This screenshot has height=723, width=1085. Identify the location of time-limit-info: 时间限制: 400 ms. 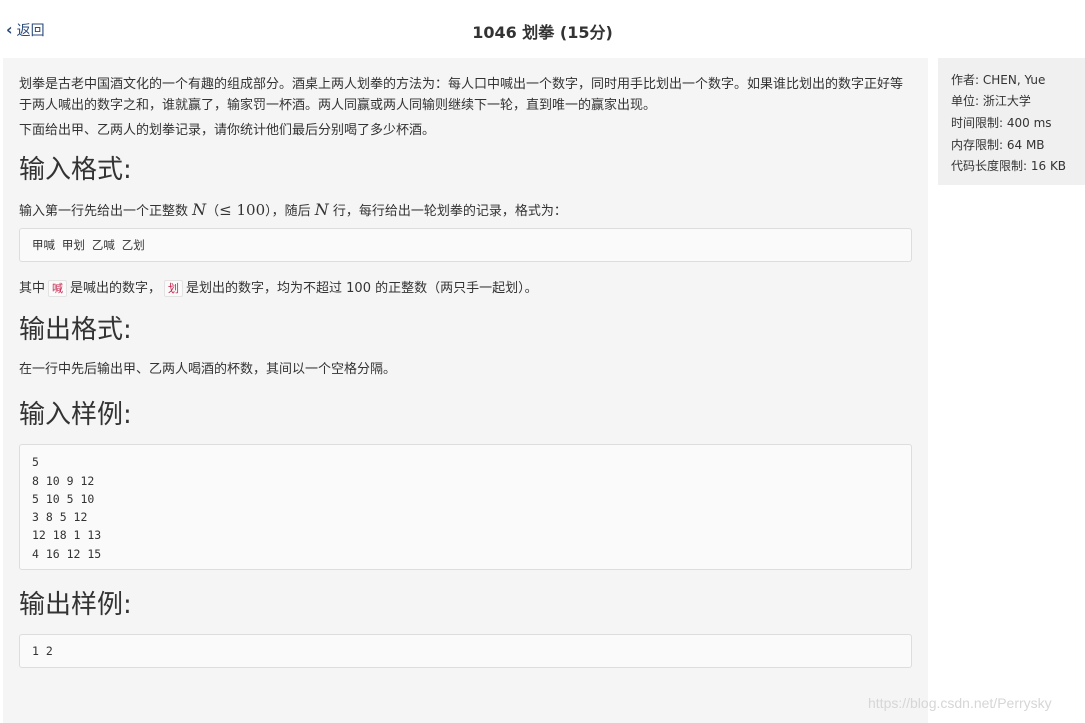
(1001, 123).